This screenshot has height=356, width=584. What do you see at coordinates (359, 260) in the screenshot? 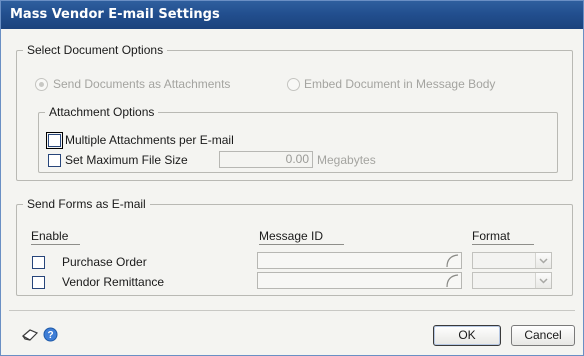
I see `purchase-order-message-id-input` at bounding box center [359, 260].